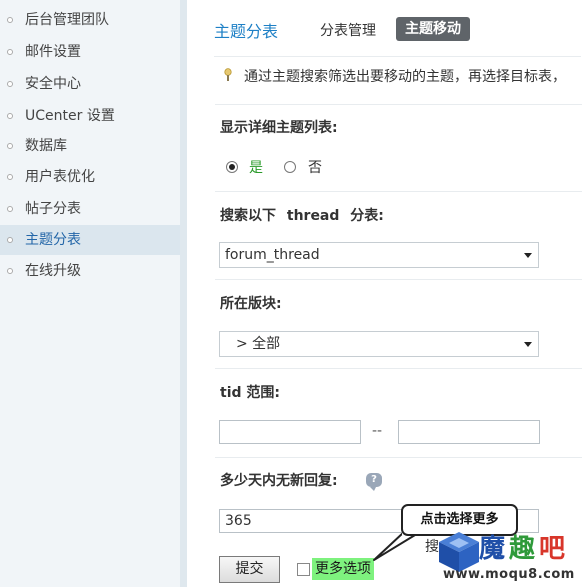  I want to click on sidebar-item-label: 后台管理团队, so click(67, 20).